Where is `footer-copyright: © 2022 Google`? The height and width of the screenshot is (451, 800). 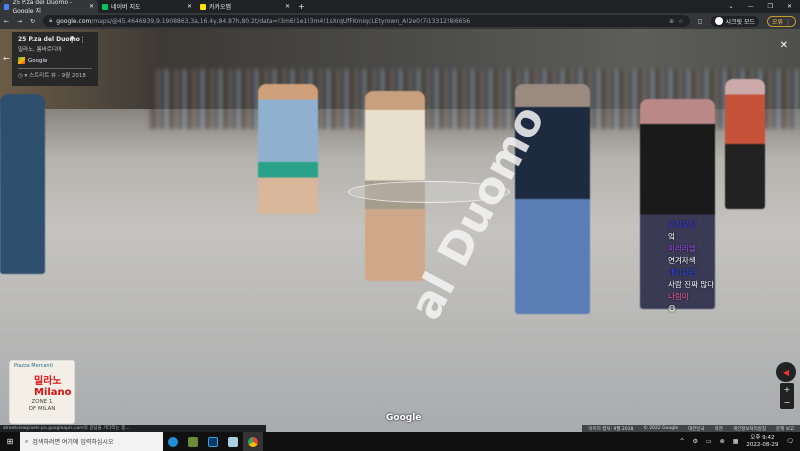 footer-copyright: © 2022 Google is located at coordinates (661, 428).